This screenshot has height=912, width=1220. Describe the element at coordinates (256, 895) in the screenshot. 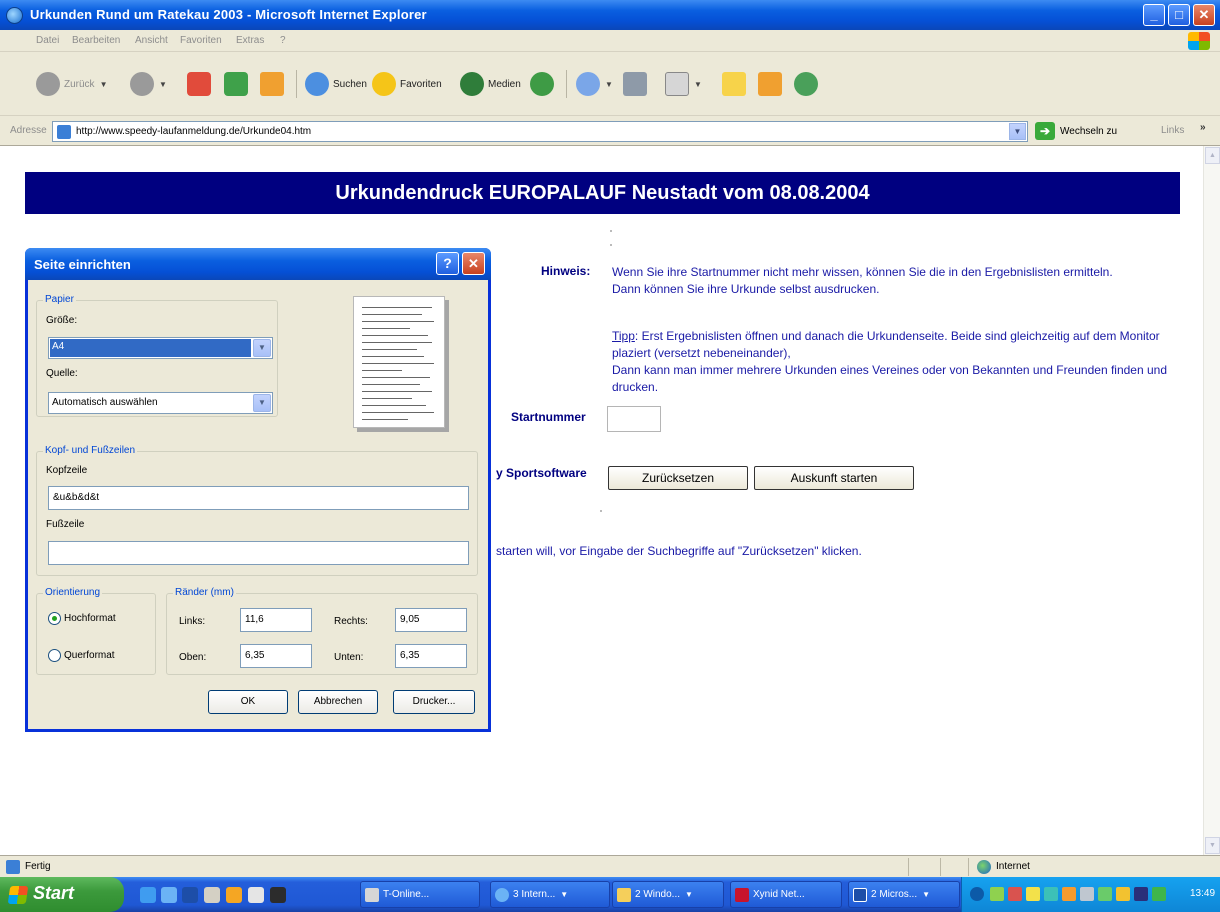

I see `quicklaunch-explorer-icon` at that location.